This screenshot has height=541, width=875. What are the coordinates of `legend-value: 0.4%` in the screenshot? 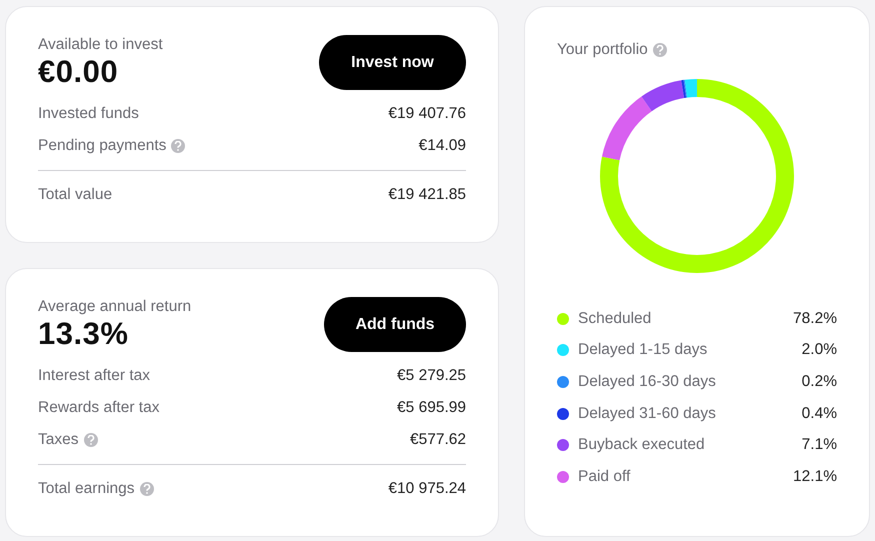 It's located at (819, 413).